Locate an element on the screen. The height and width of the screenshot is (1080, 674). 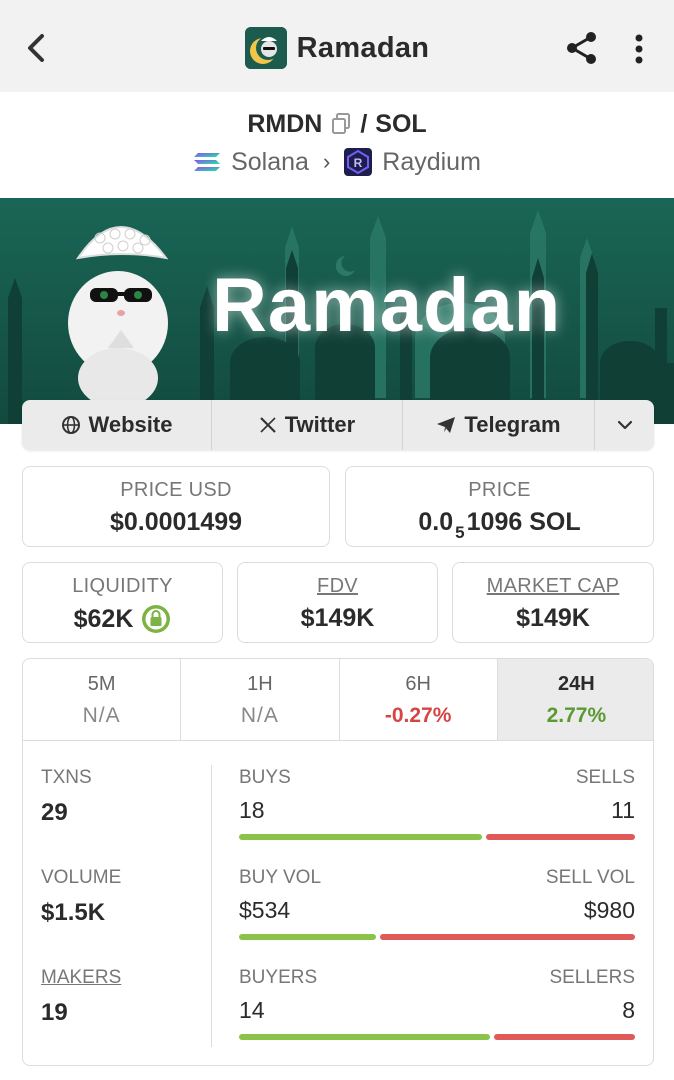
chevron-right-icon: › is located at coordinates (326, 161).